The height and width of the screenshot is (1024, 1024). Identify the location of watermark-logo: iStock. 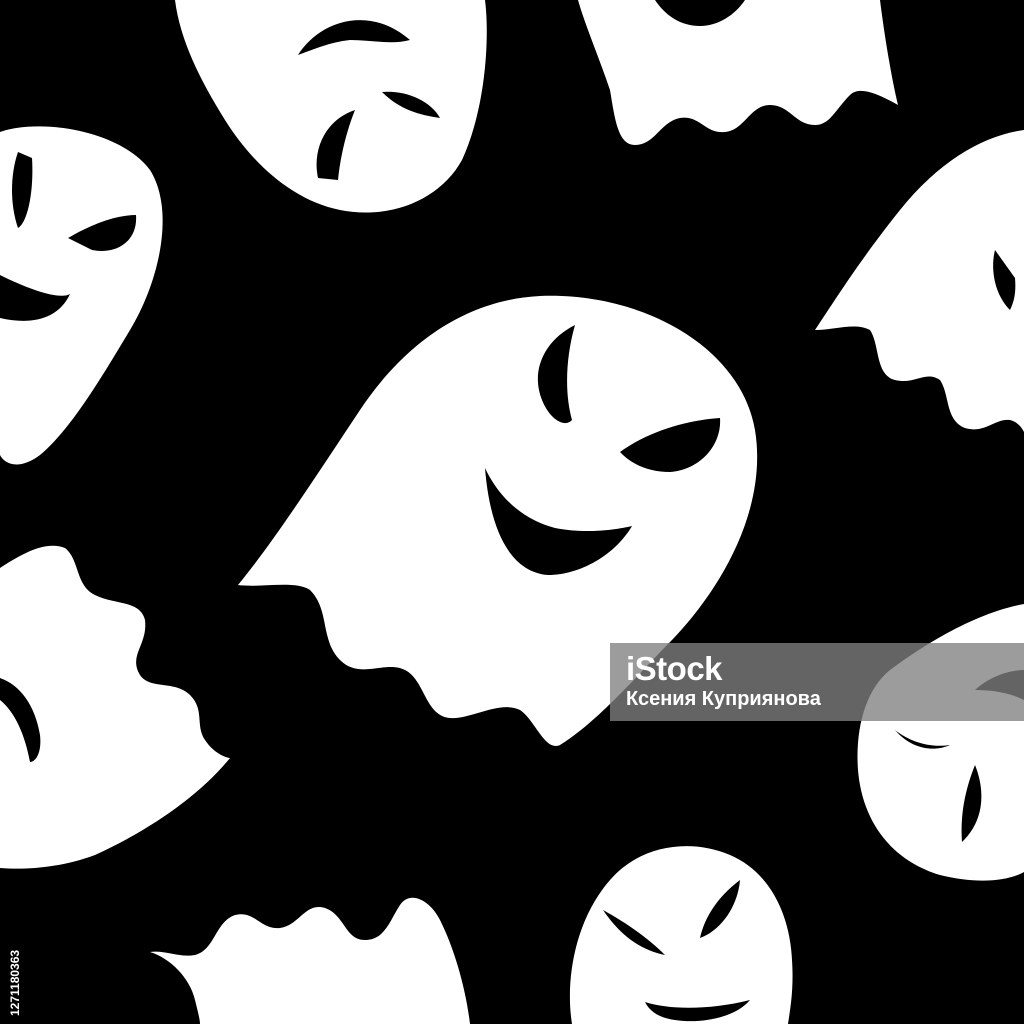
(674, 668).